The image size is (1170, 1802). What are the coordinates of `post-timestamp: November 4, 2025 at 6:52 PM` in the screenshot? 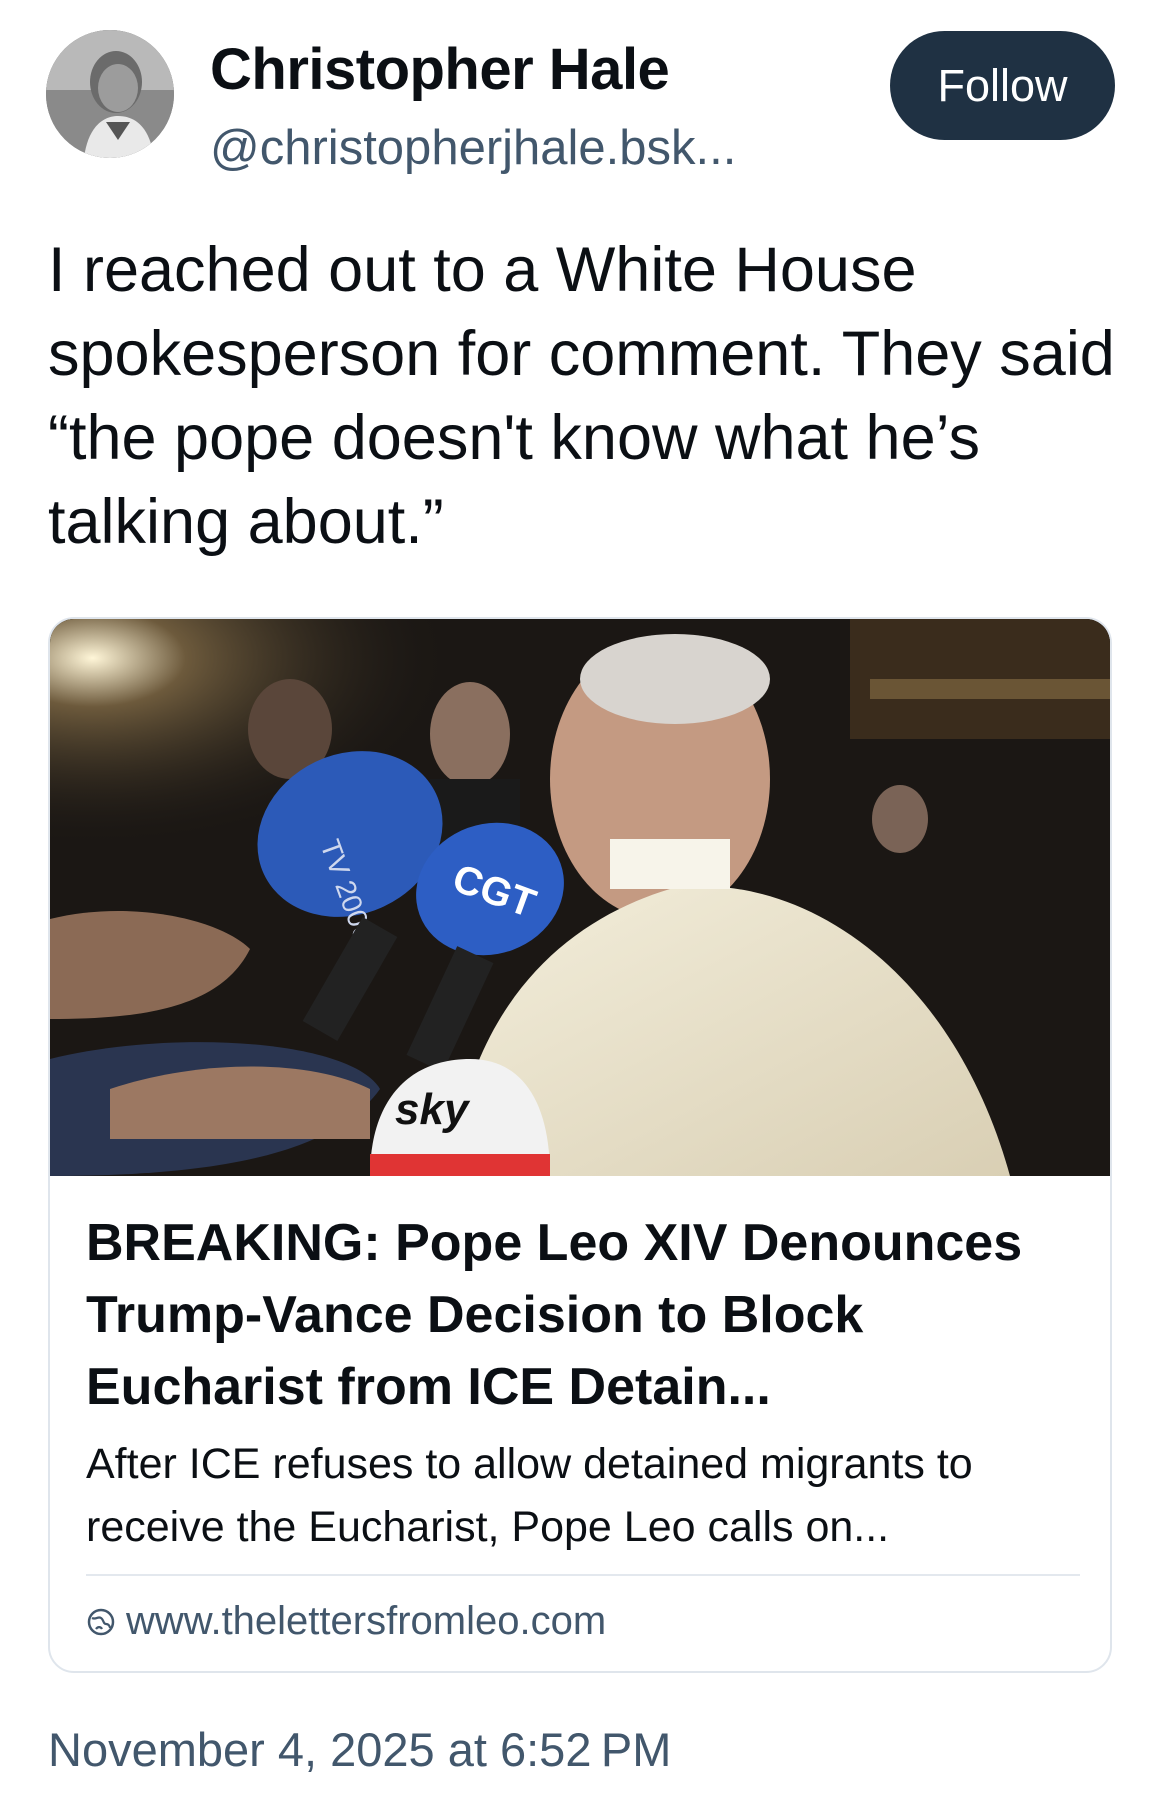 It's located at (359, 1749).